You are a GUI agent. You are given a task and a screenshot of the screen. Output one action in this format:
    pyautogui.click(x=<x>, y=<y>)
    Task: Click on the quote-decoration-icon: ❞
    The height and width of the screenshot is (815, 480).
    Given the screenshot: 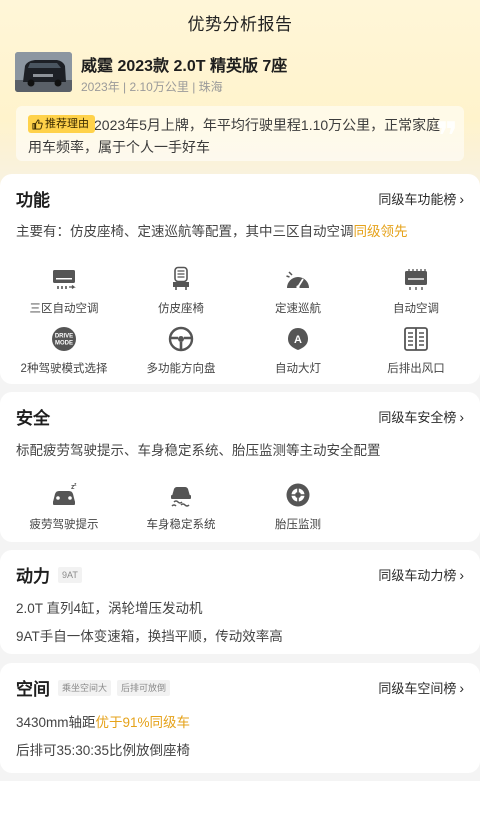 What is the action you would take?
    pyautogui.click(x=446, y=137)
    